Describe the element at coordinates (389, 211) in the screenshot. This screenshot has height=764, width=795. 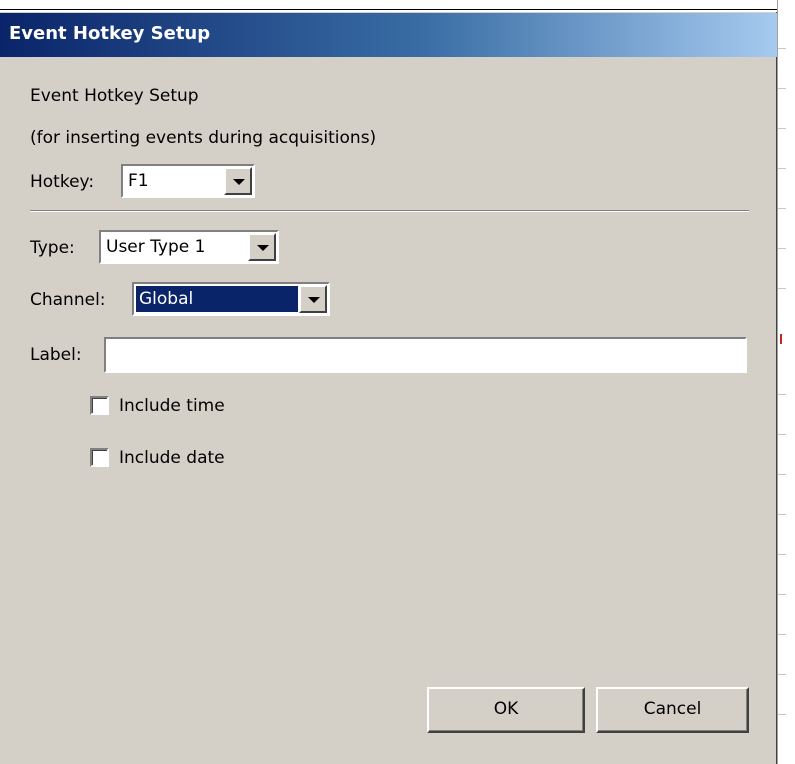
I see `section-divider` at that location.